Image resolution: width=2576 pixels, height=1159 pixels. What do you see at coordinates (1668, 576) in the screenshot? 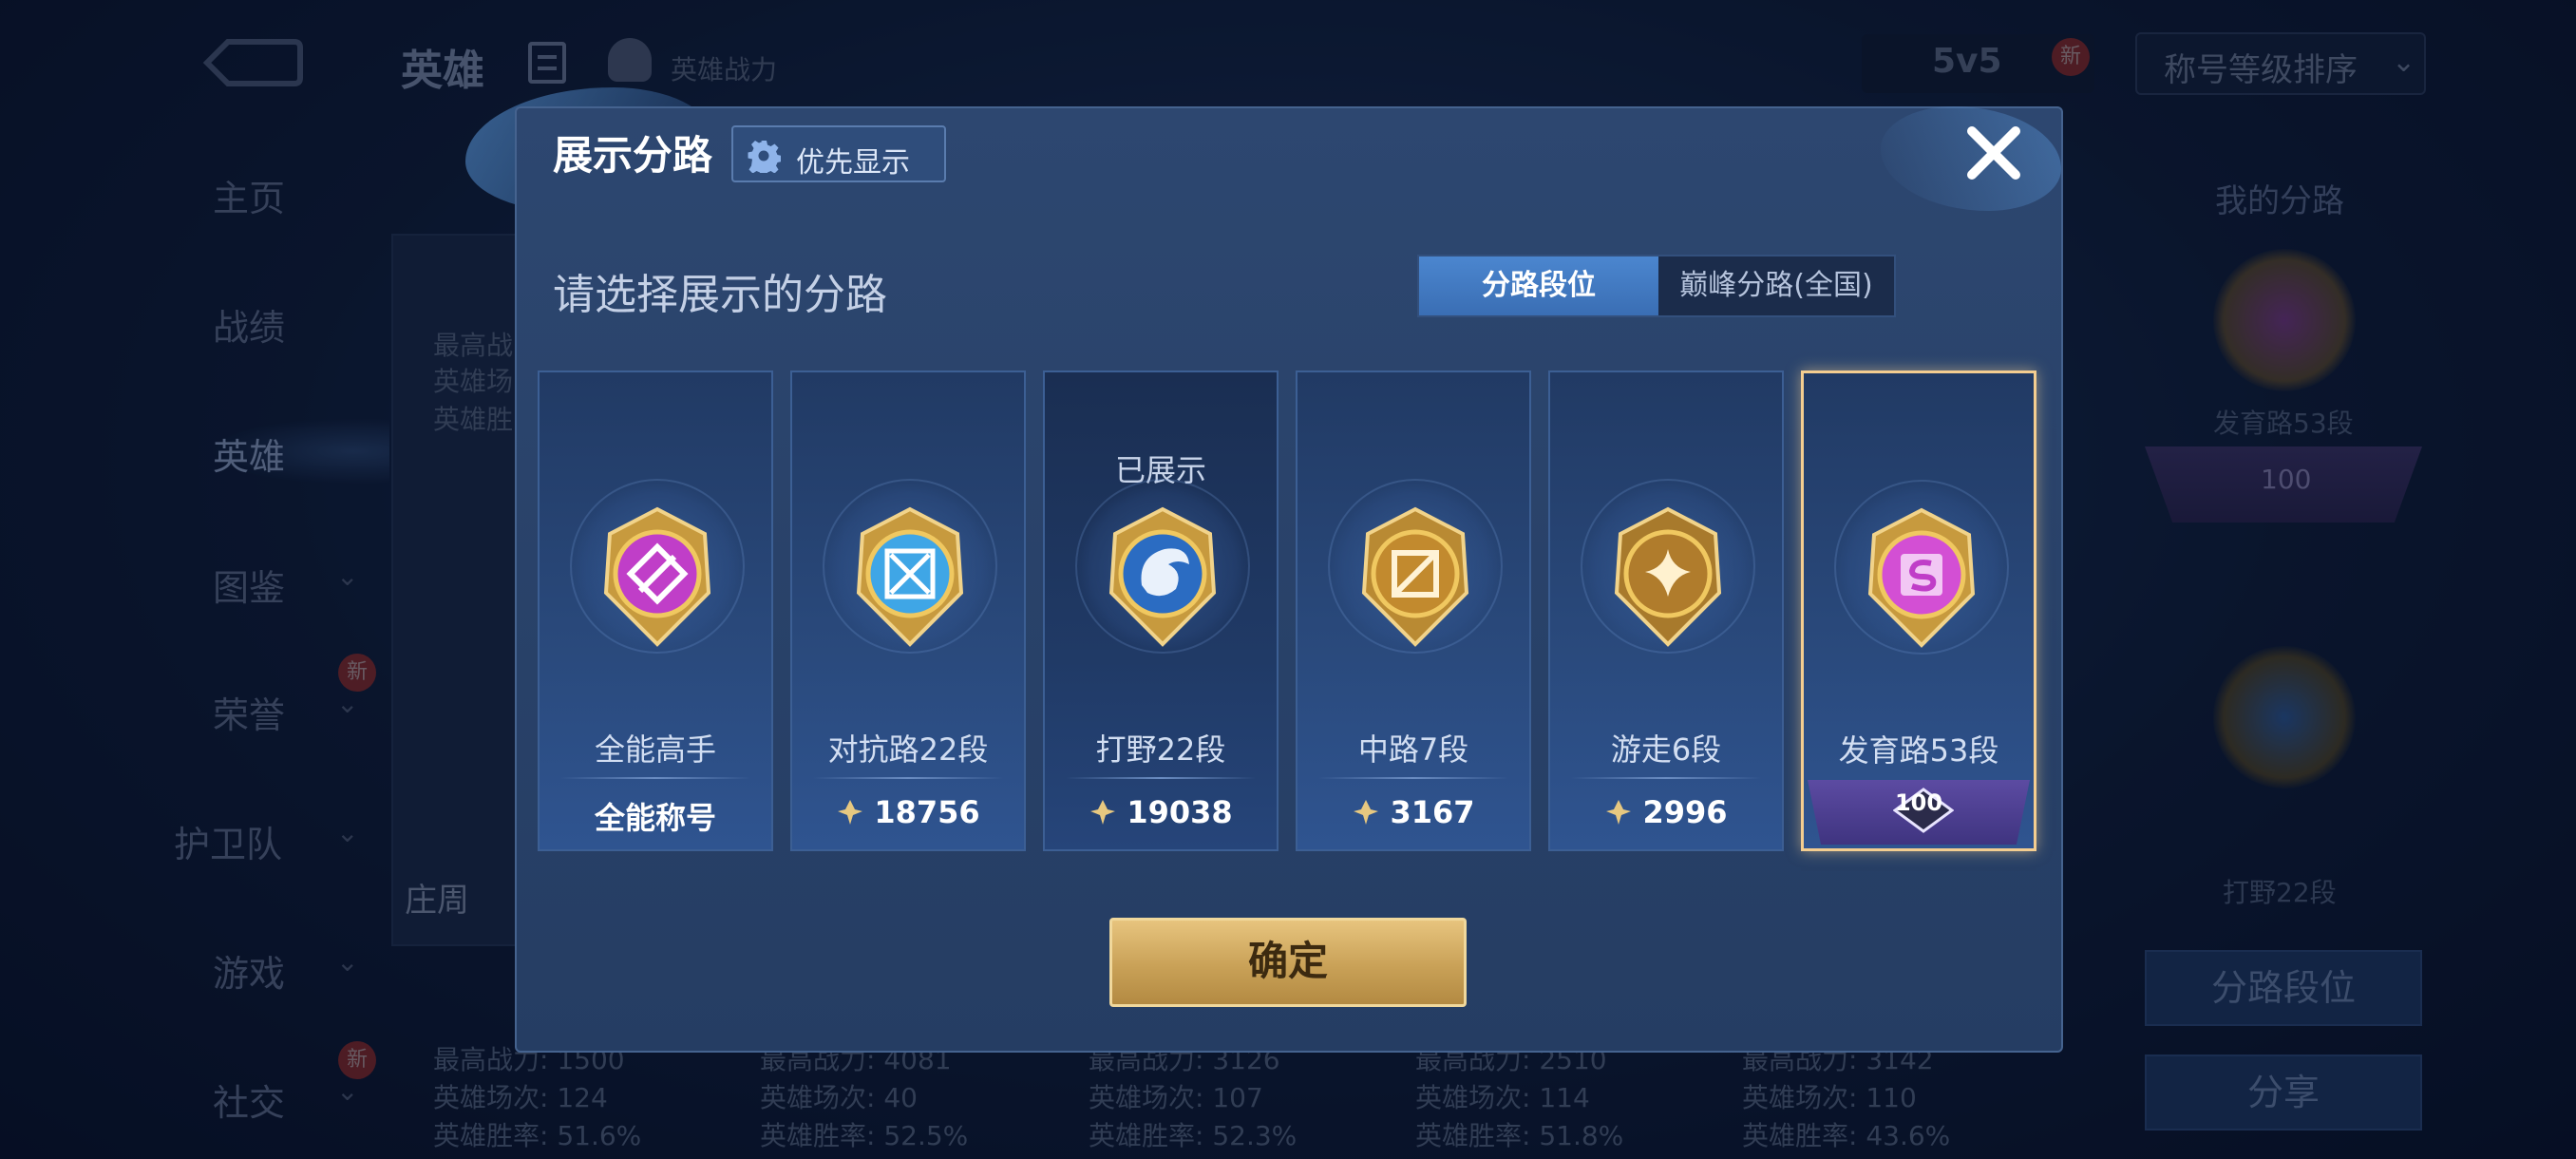
I see `roam-emblem-icon` at bounding box center [1668, 576].